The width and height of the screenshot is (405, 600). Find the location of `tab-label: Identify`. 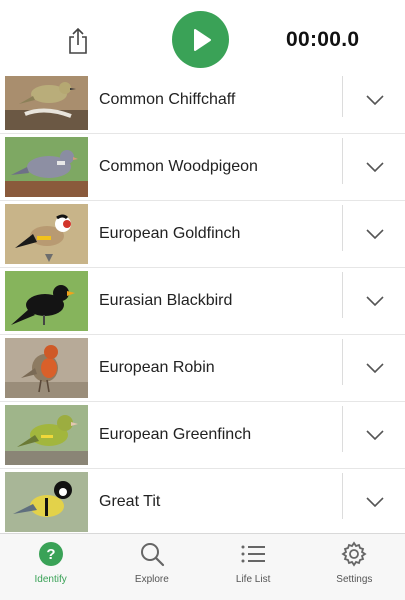

tab-label: Identify is located at coordinates (50, 579).